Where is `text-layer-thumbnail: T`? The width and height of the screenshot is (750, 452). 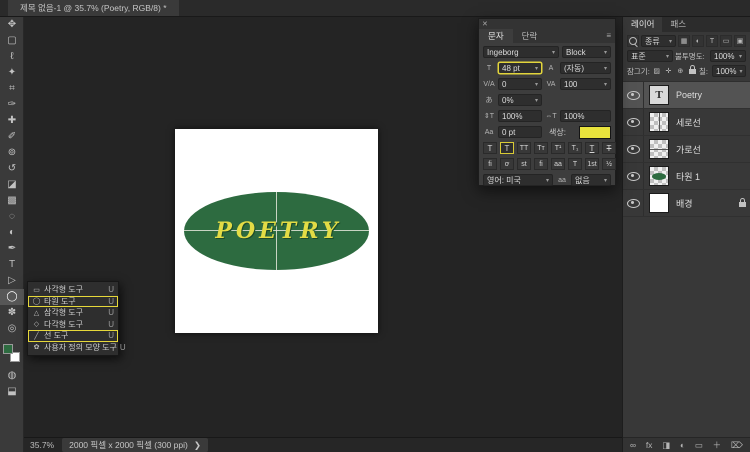
text-layer-thumbnail: T is located at coordinates (659, 95).